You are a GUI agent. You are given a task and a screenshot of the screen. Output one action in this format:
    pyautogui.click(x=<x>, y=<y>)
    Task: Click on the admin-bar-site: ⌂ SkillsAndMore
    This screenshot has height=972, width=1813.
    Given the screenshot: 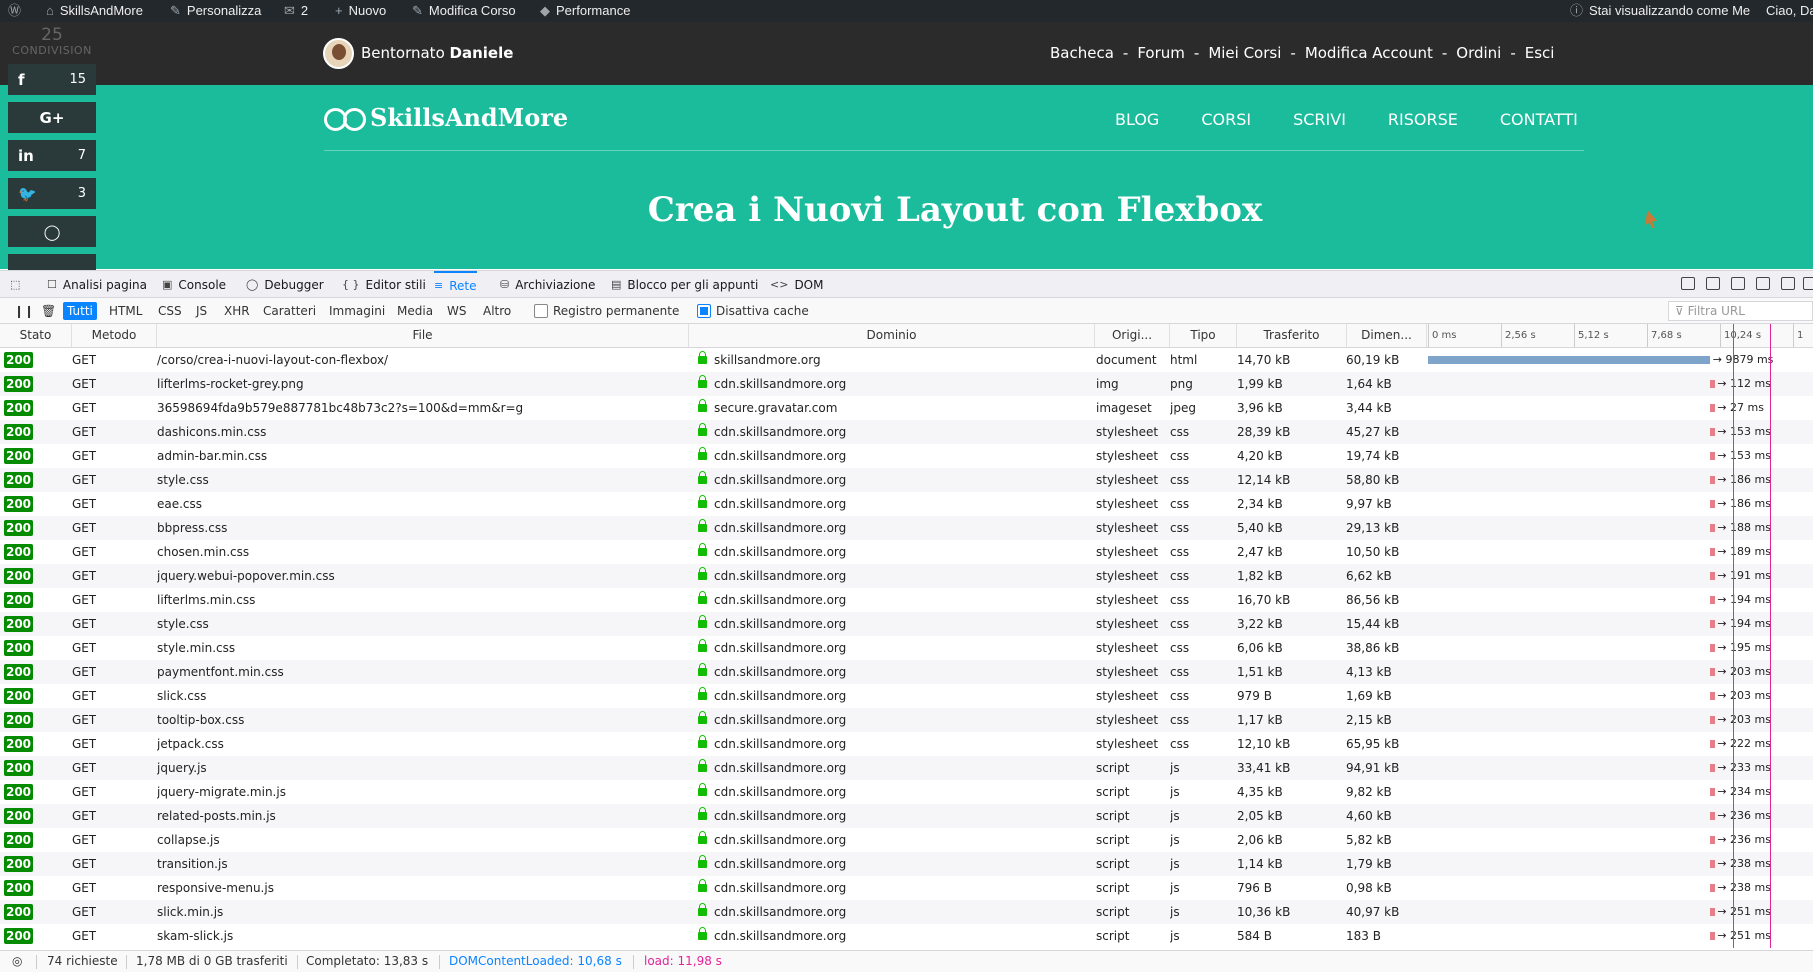 What is the action you would take?
    pyautogui.click(x=94, y=11)
    